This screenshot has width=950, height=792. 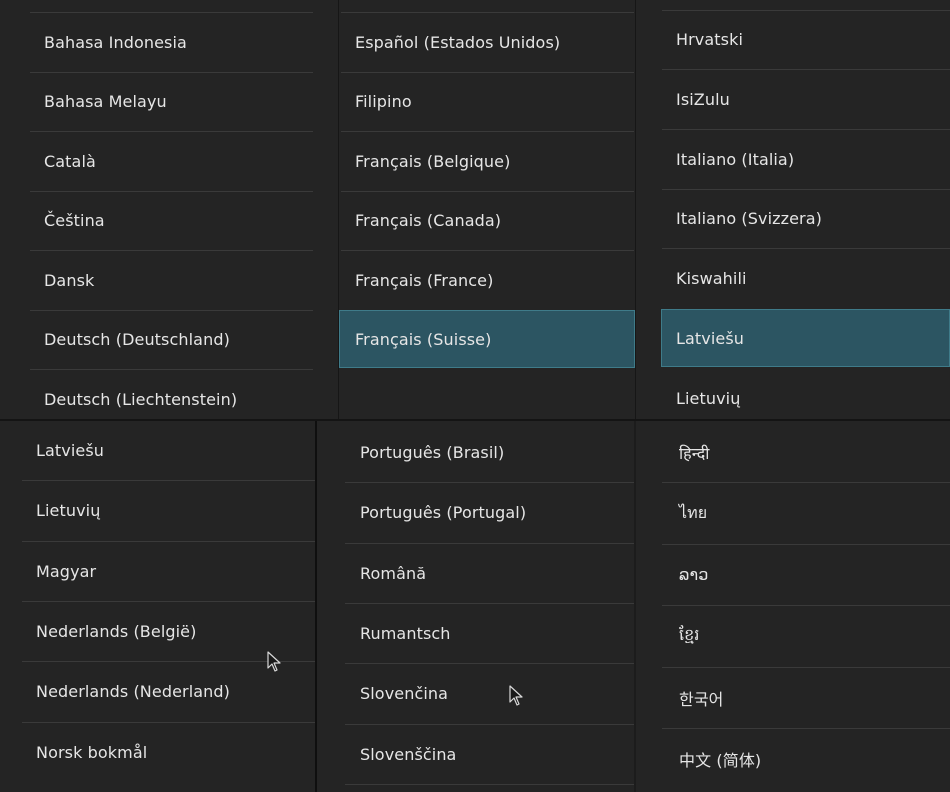 I want to click on language-item: Filipino, so click(x=487, y=101).